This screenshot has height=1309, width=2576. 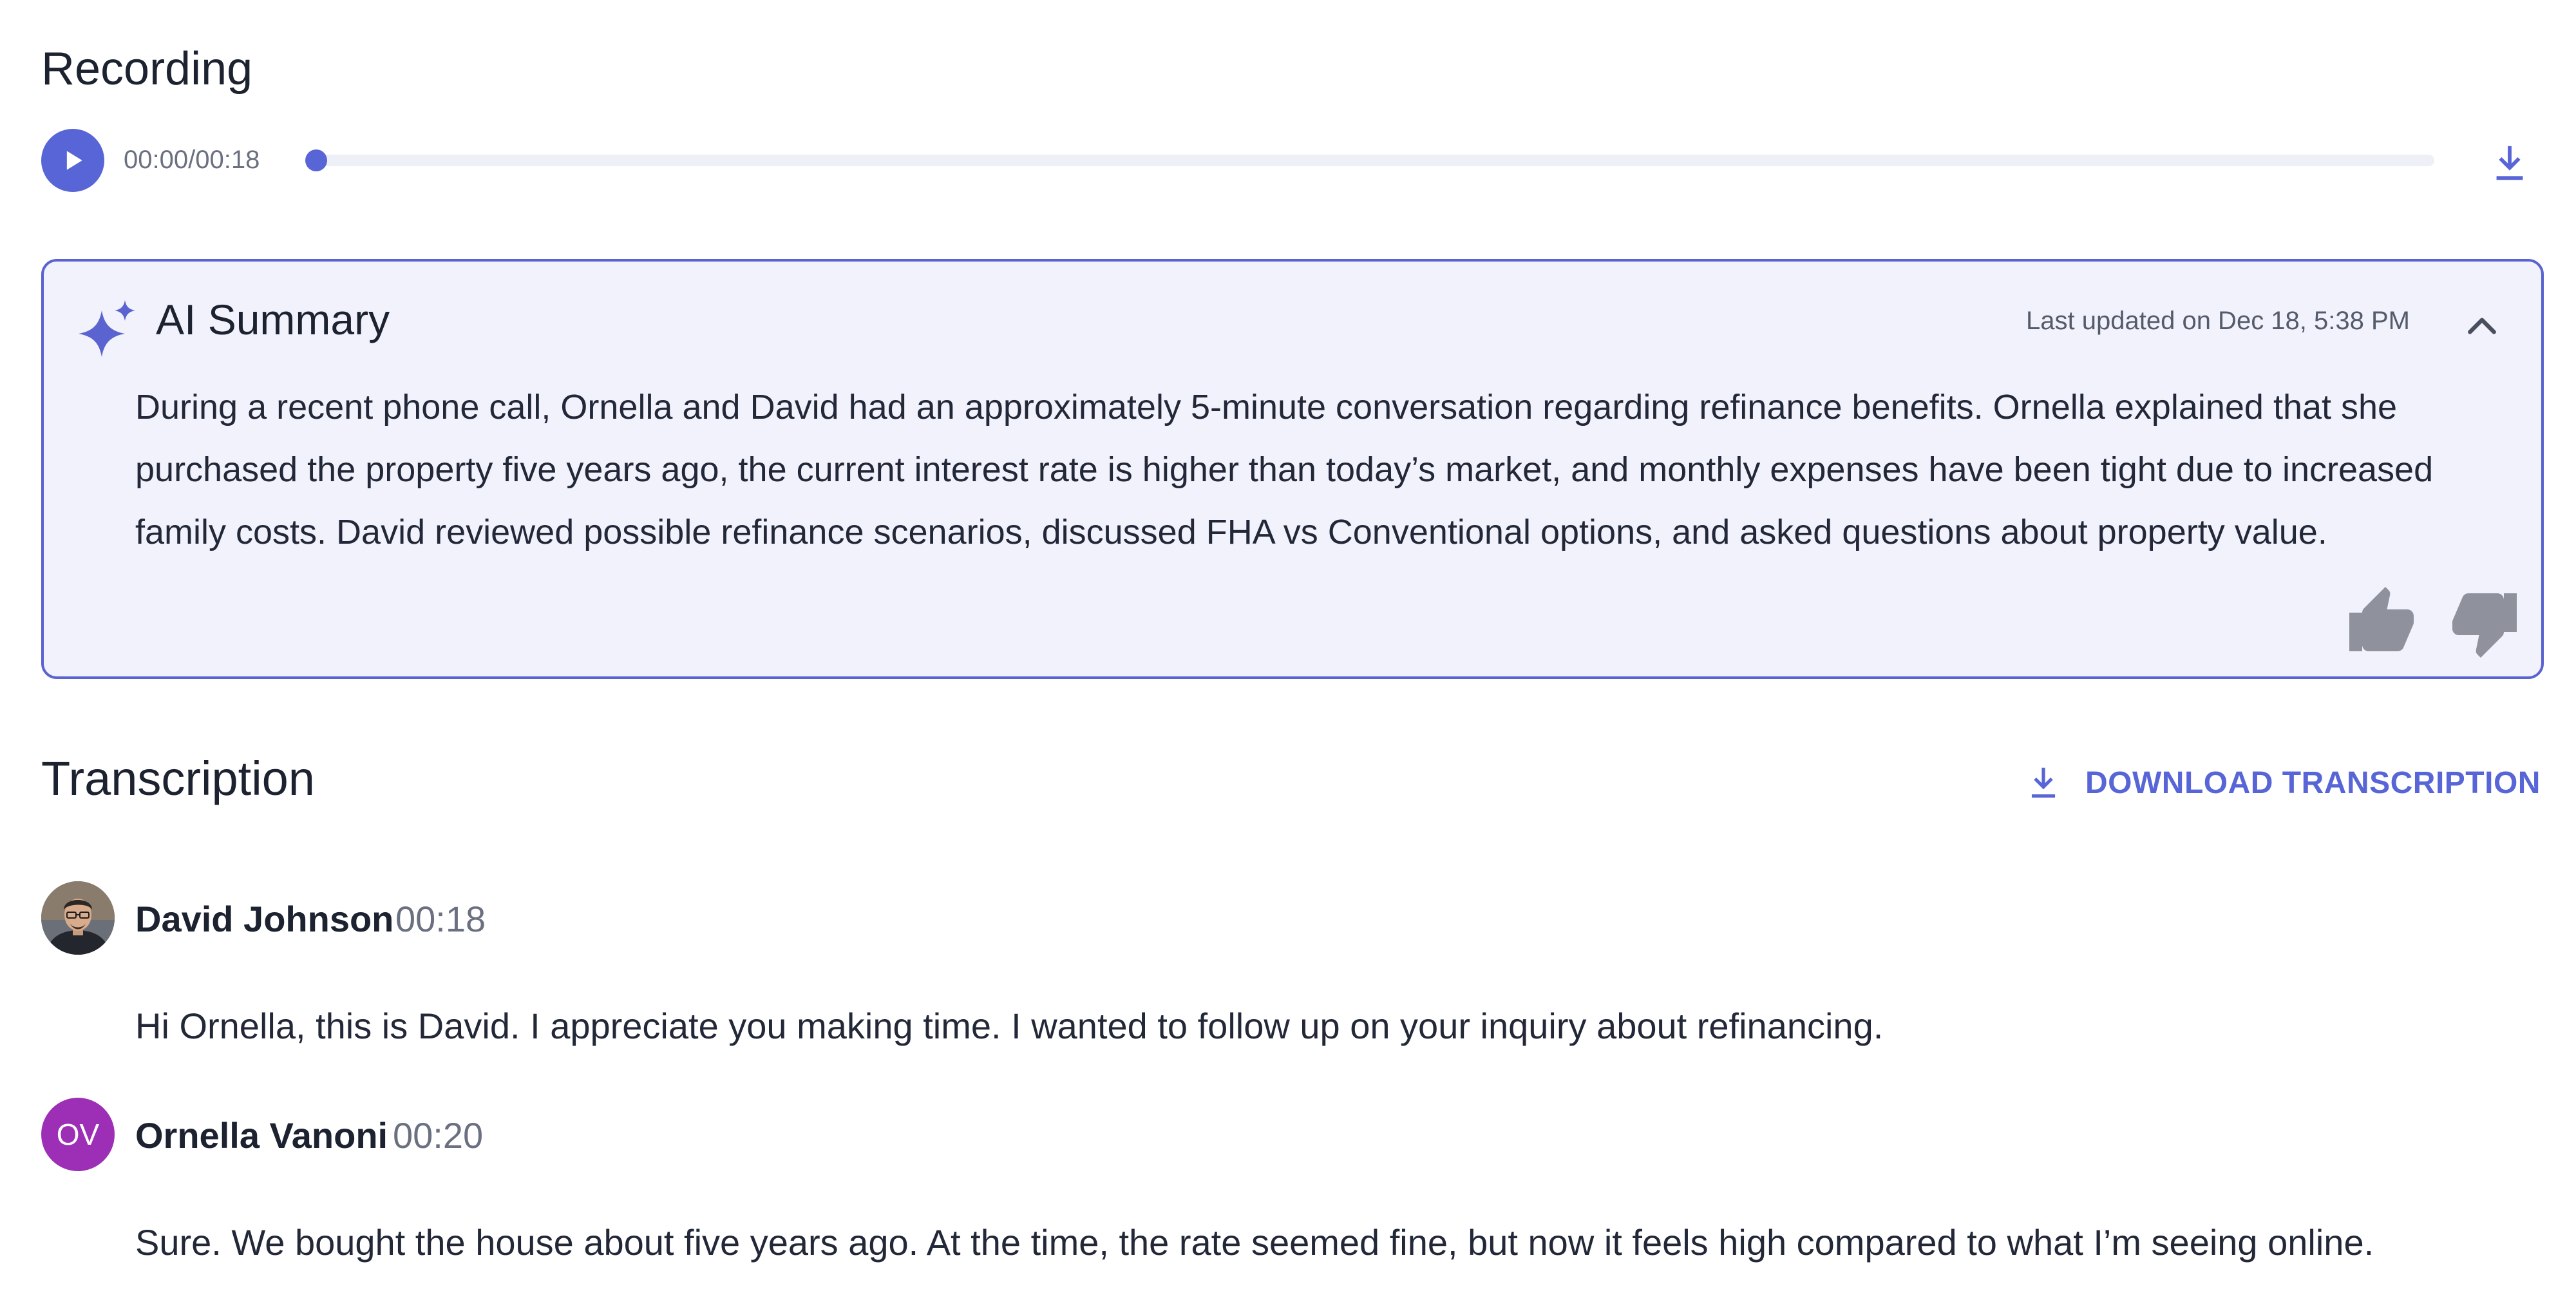 What do you see at coordinates (192, 160) in the screenshot?
I see `playback-time: 00:00/00:18` at bounding box center [192, 160].